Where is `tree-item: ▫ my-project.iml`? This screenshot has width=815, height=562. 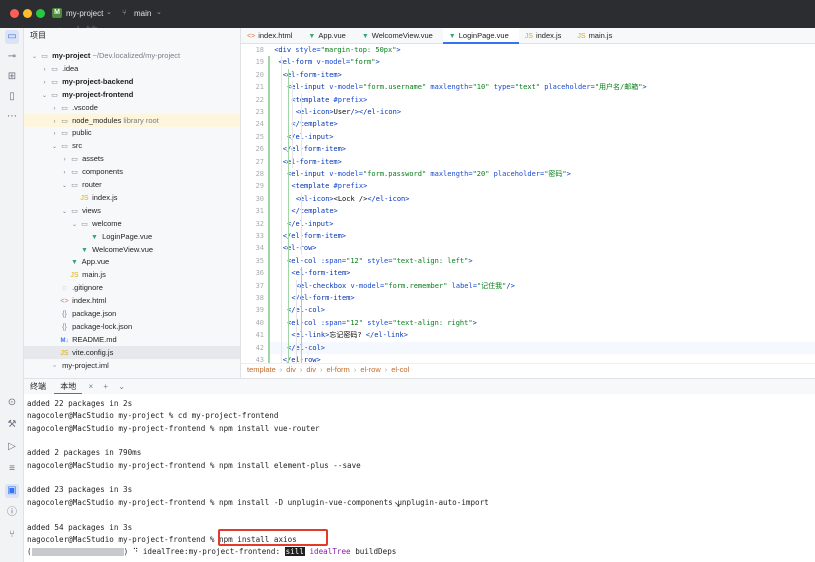
tree-item: ▫ my-project.iml is located at coordinates (132, 365).